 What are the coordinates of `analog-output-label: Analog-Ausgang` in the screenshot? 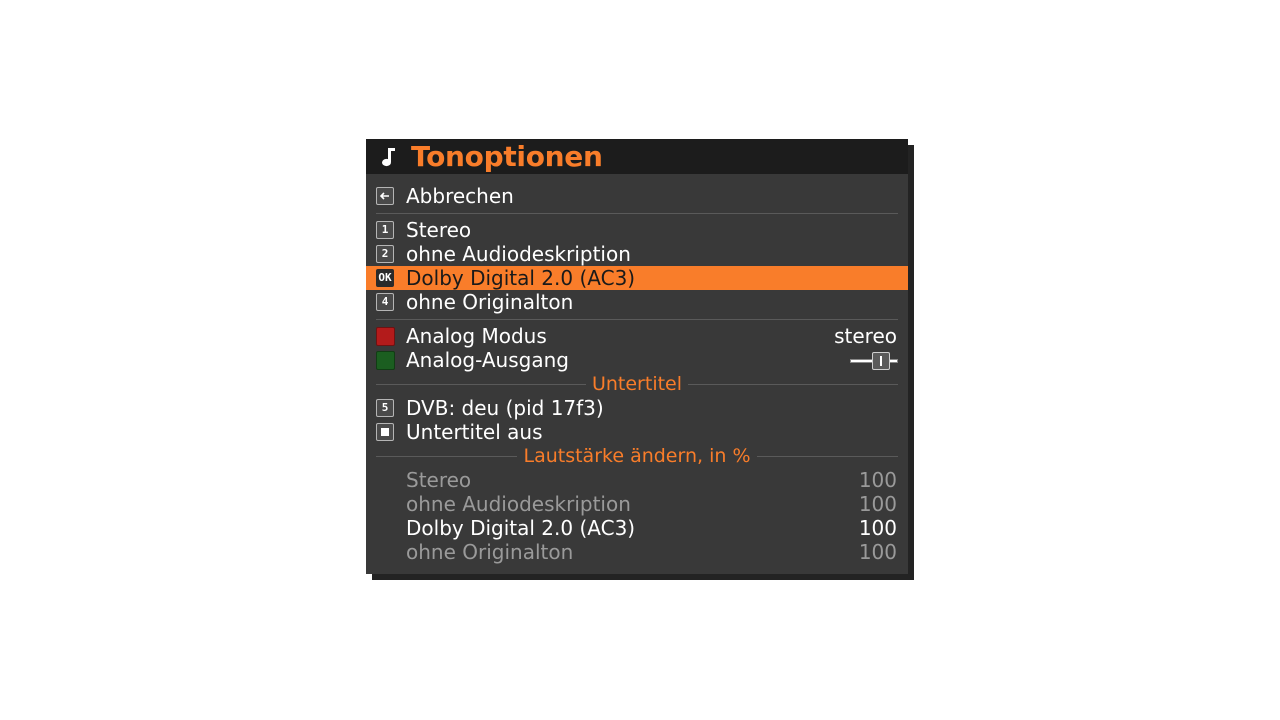 It's located at (487, 360).